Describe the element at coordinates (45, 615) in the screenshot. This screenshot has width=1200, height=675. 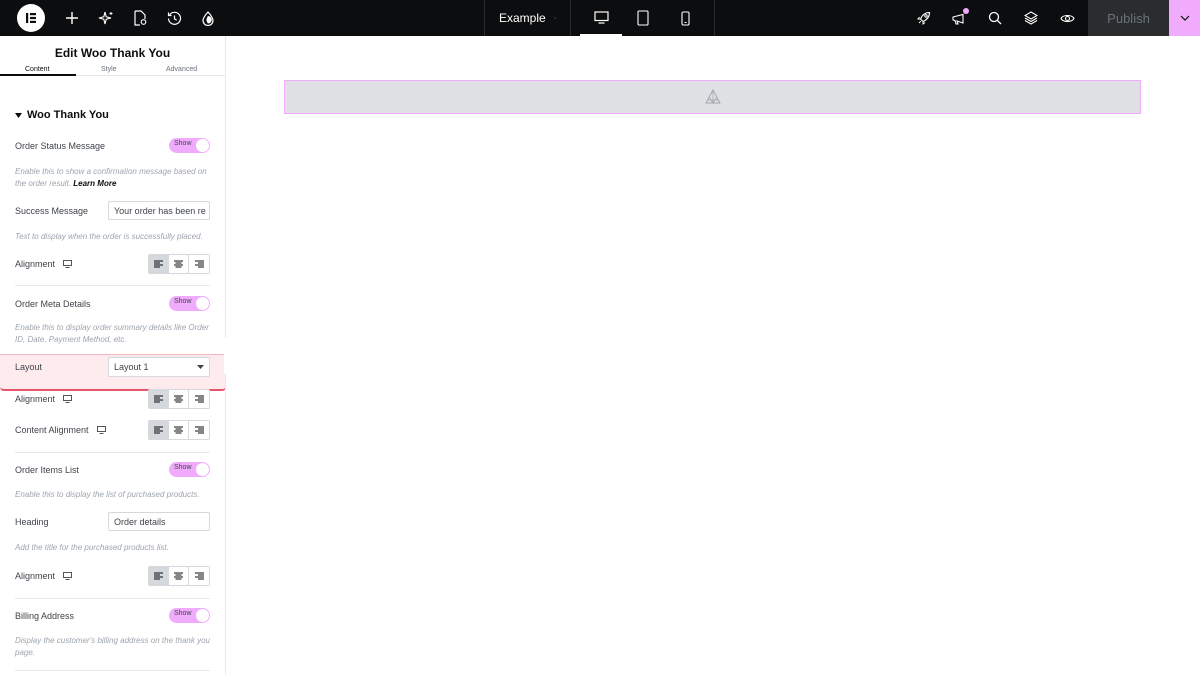
I see `billing-address-label: Billing Address` at that location.